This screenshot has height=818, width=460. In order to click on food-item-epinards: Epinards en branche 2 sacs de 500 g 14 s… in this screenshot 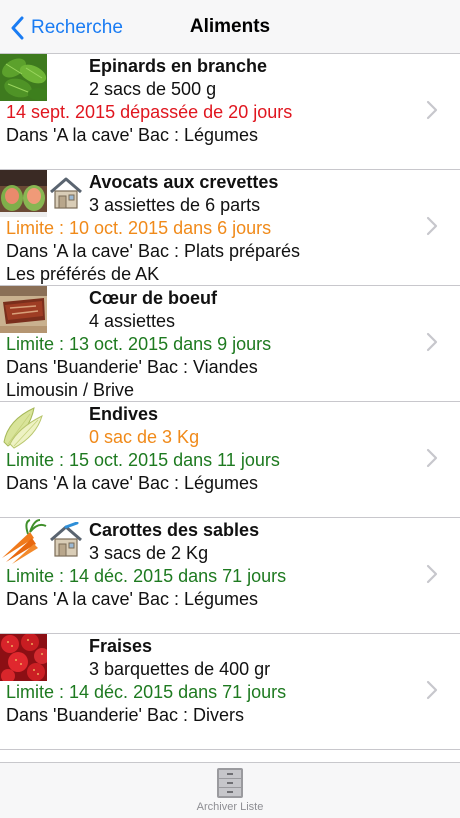, I will do `click(230, 112)`.